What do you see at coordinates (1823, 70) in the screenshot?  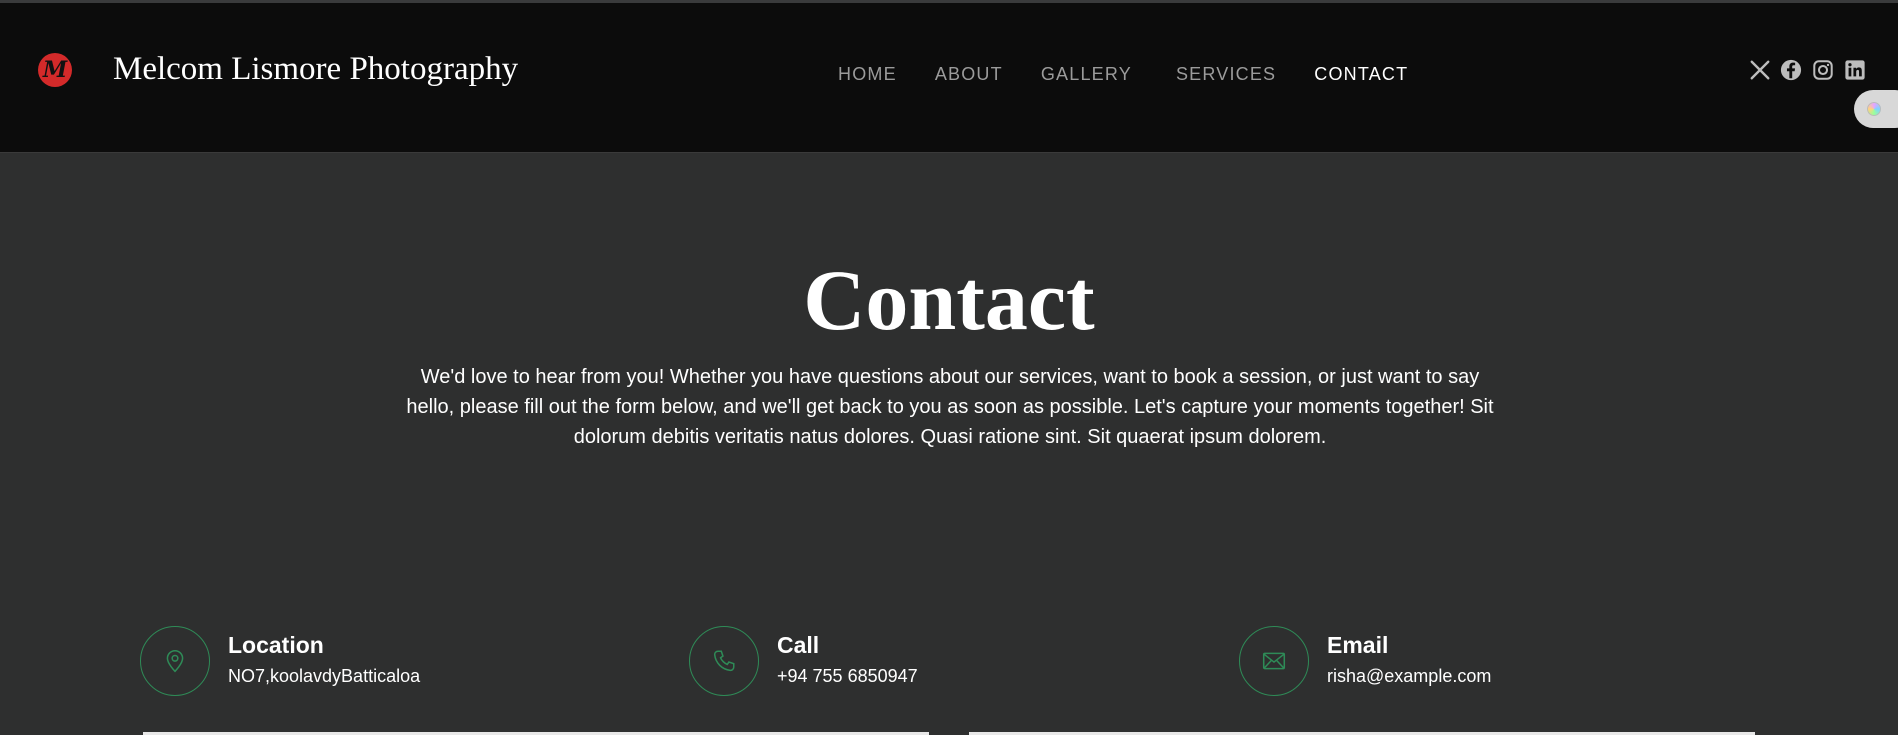 I see `instagram-icon` at bounding box center [1823, 70].